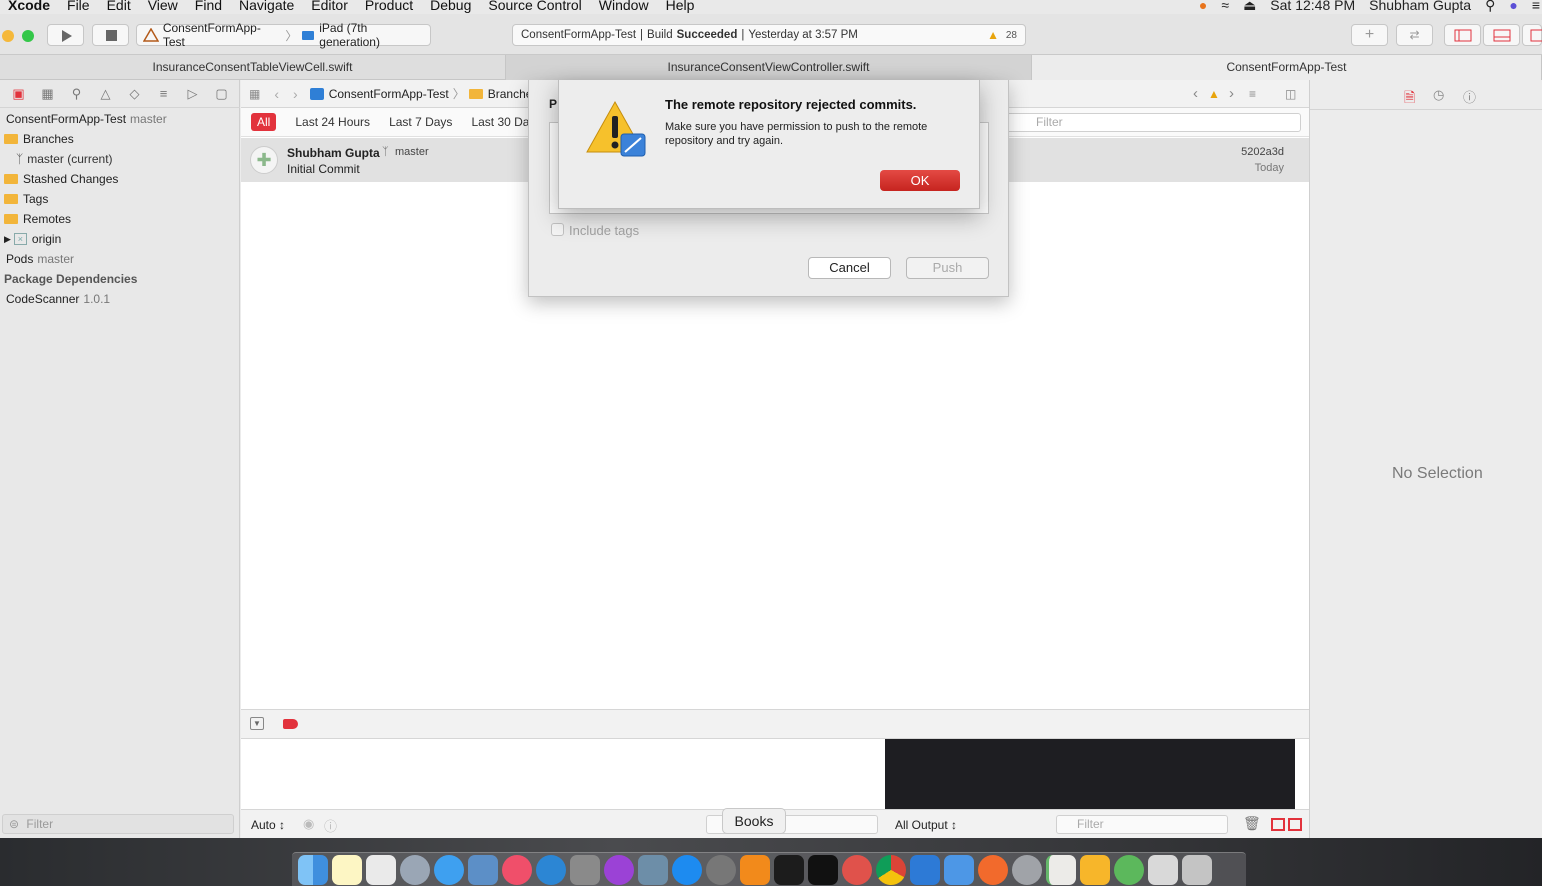  Describe the element at coordinates (1532, 35) in the screenshot. I see `toggle-inspector-button` at that location.